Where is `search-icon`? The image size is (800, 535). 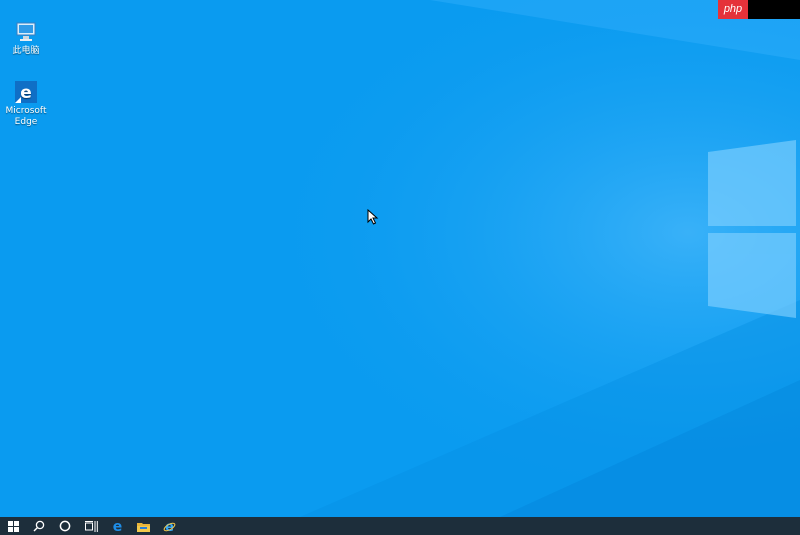 search-icon is located at coordinates (39, 526).